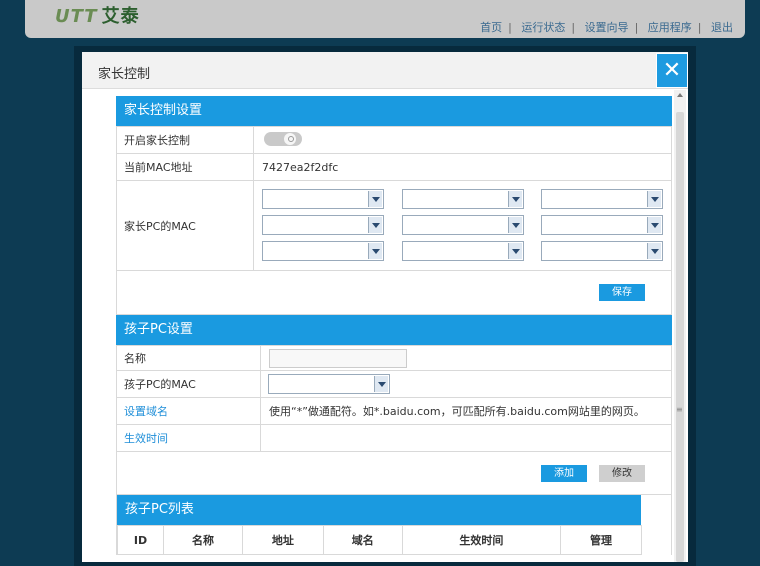 The image size is (760, 566). What do you see at coordinates (188, 438) in the screenshot?
I see `time-link: 生效时间` at bounding box center [188, 438].